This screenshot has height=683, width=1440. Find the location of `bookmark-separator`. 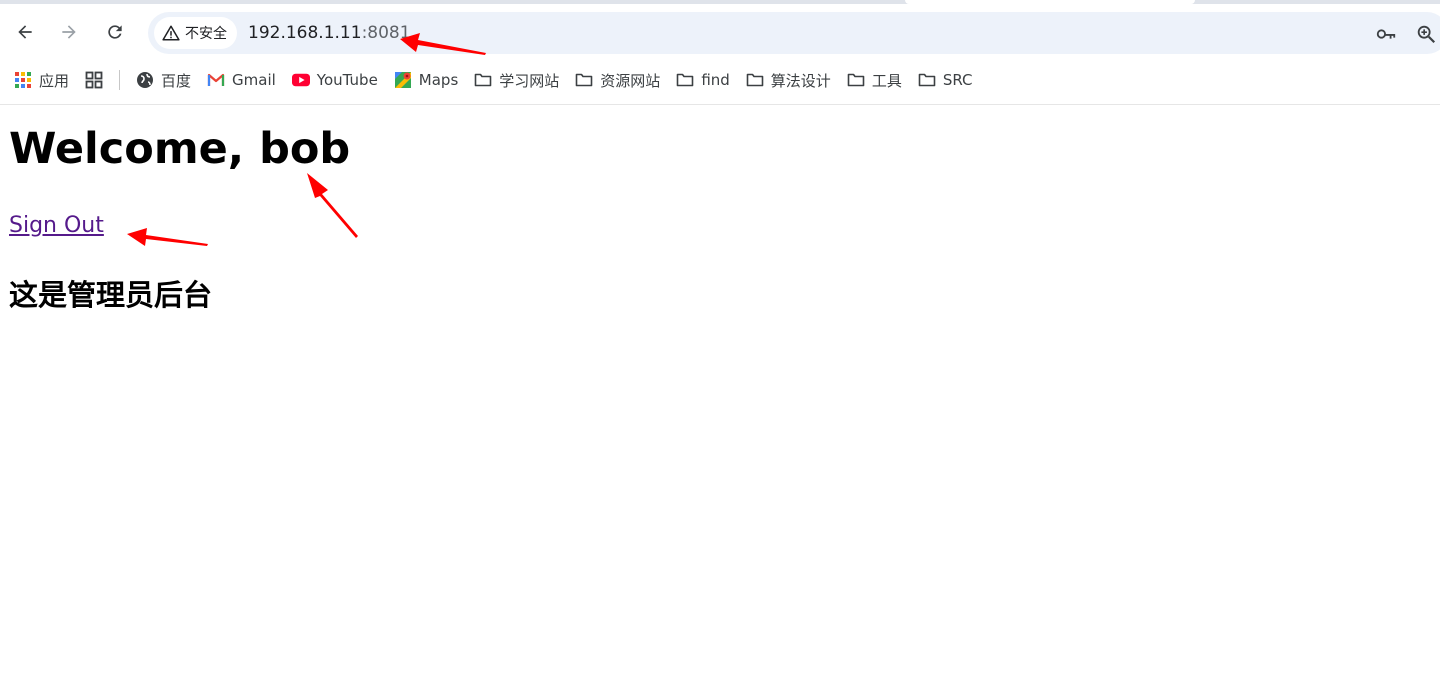

bookmark-separator is located at coordinates (120, 80).